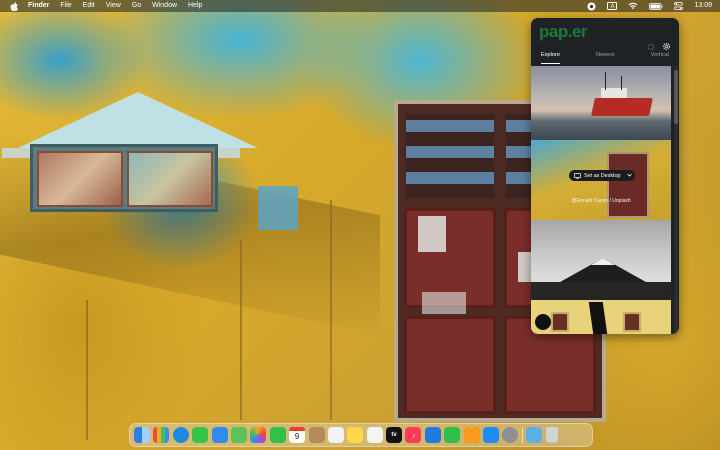  What do you see at coordinates (316, 435) in the screenshot?
I see `contacts-icon` at bounding box center [316, 435].